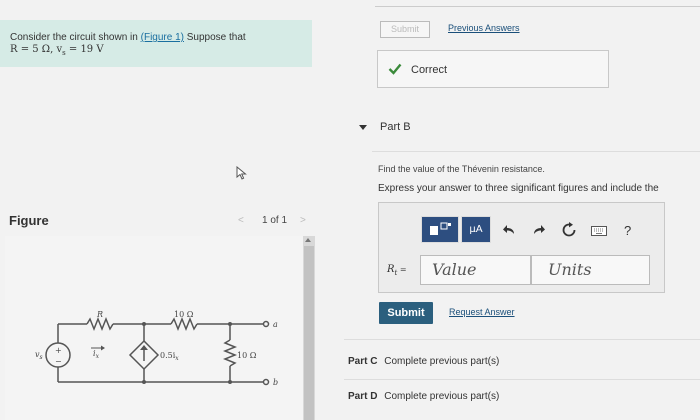 This screenshot has width=700, height=420. What do you see at coordinates (309, 333) in the screenshot?
I see `figure-scroll-thumb` at bounding box center [309, 333].